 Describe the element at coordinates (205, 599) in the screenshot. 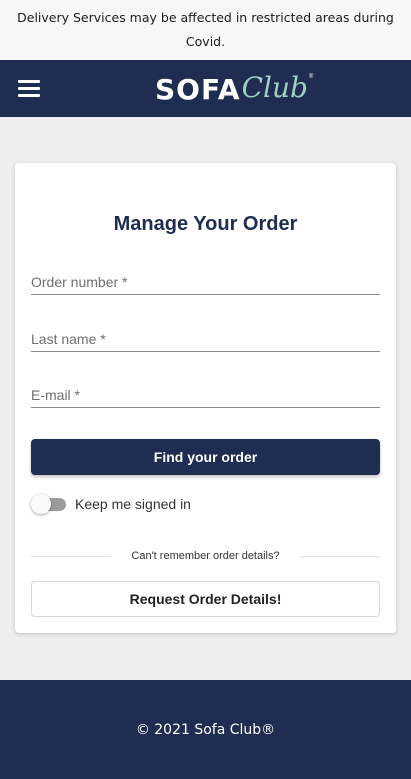

I see `request-order-details-button: Request Order Details!` at that location.